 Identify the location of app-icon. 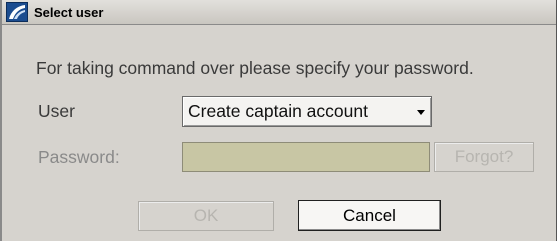
(17, 12).